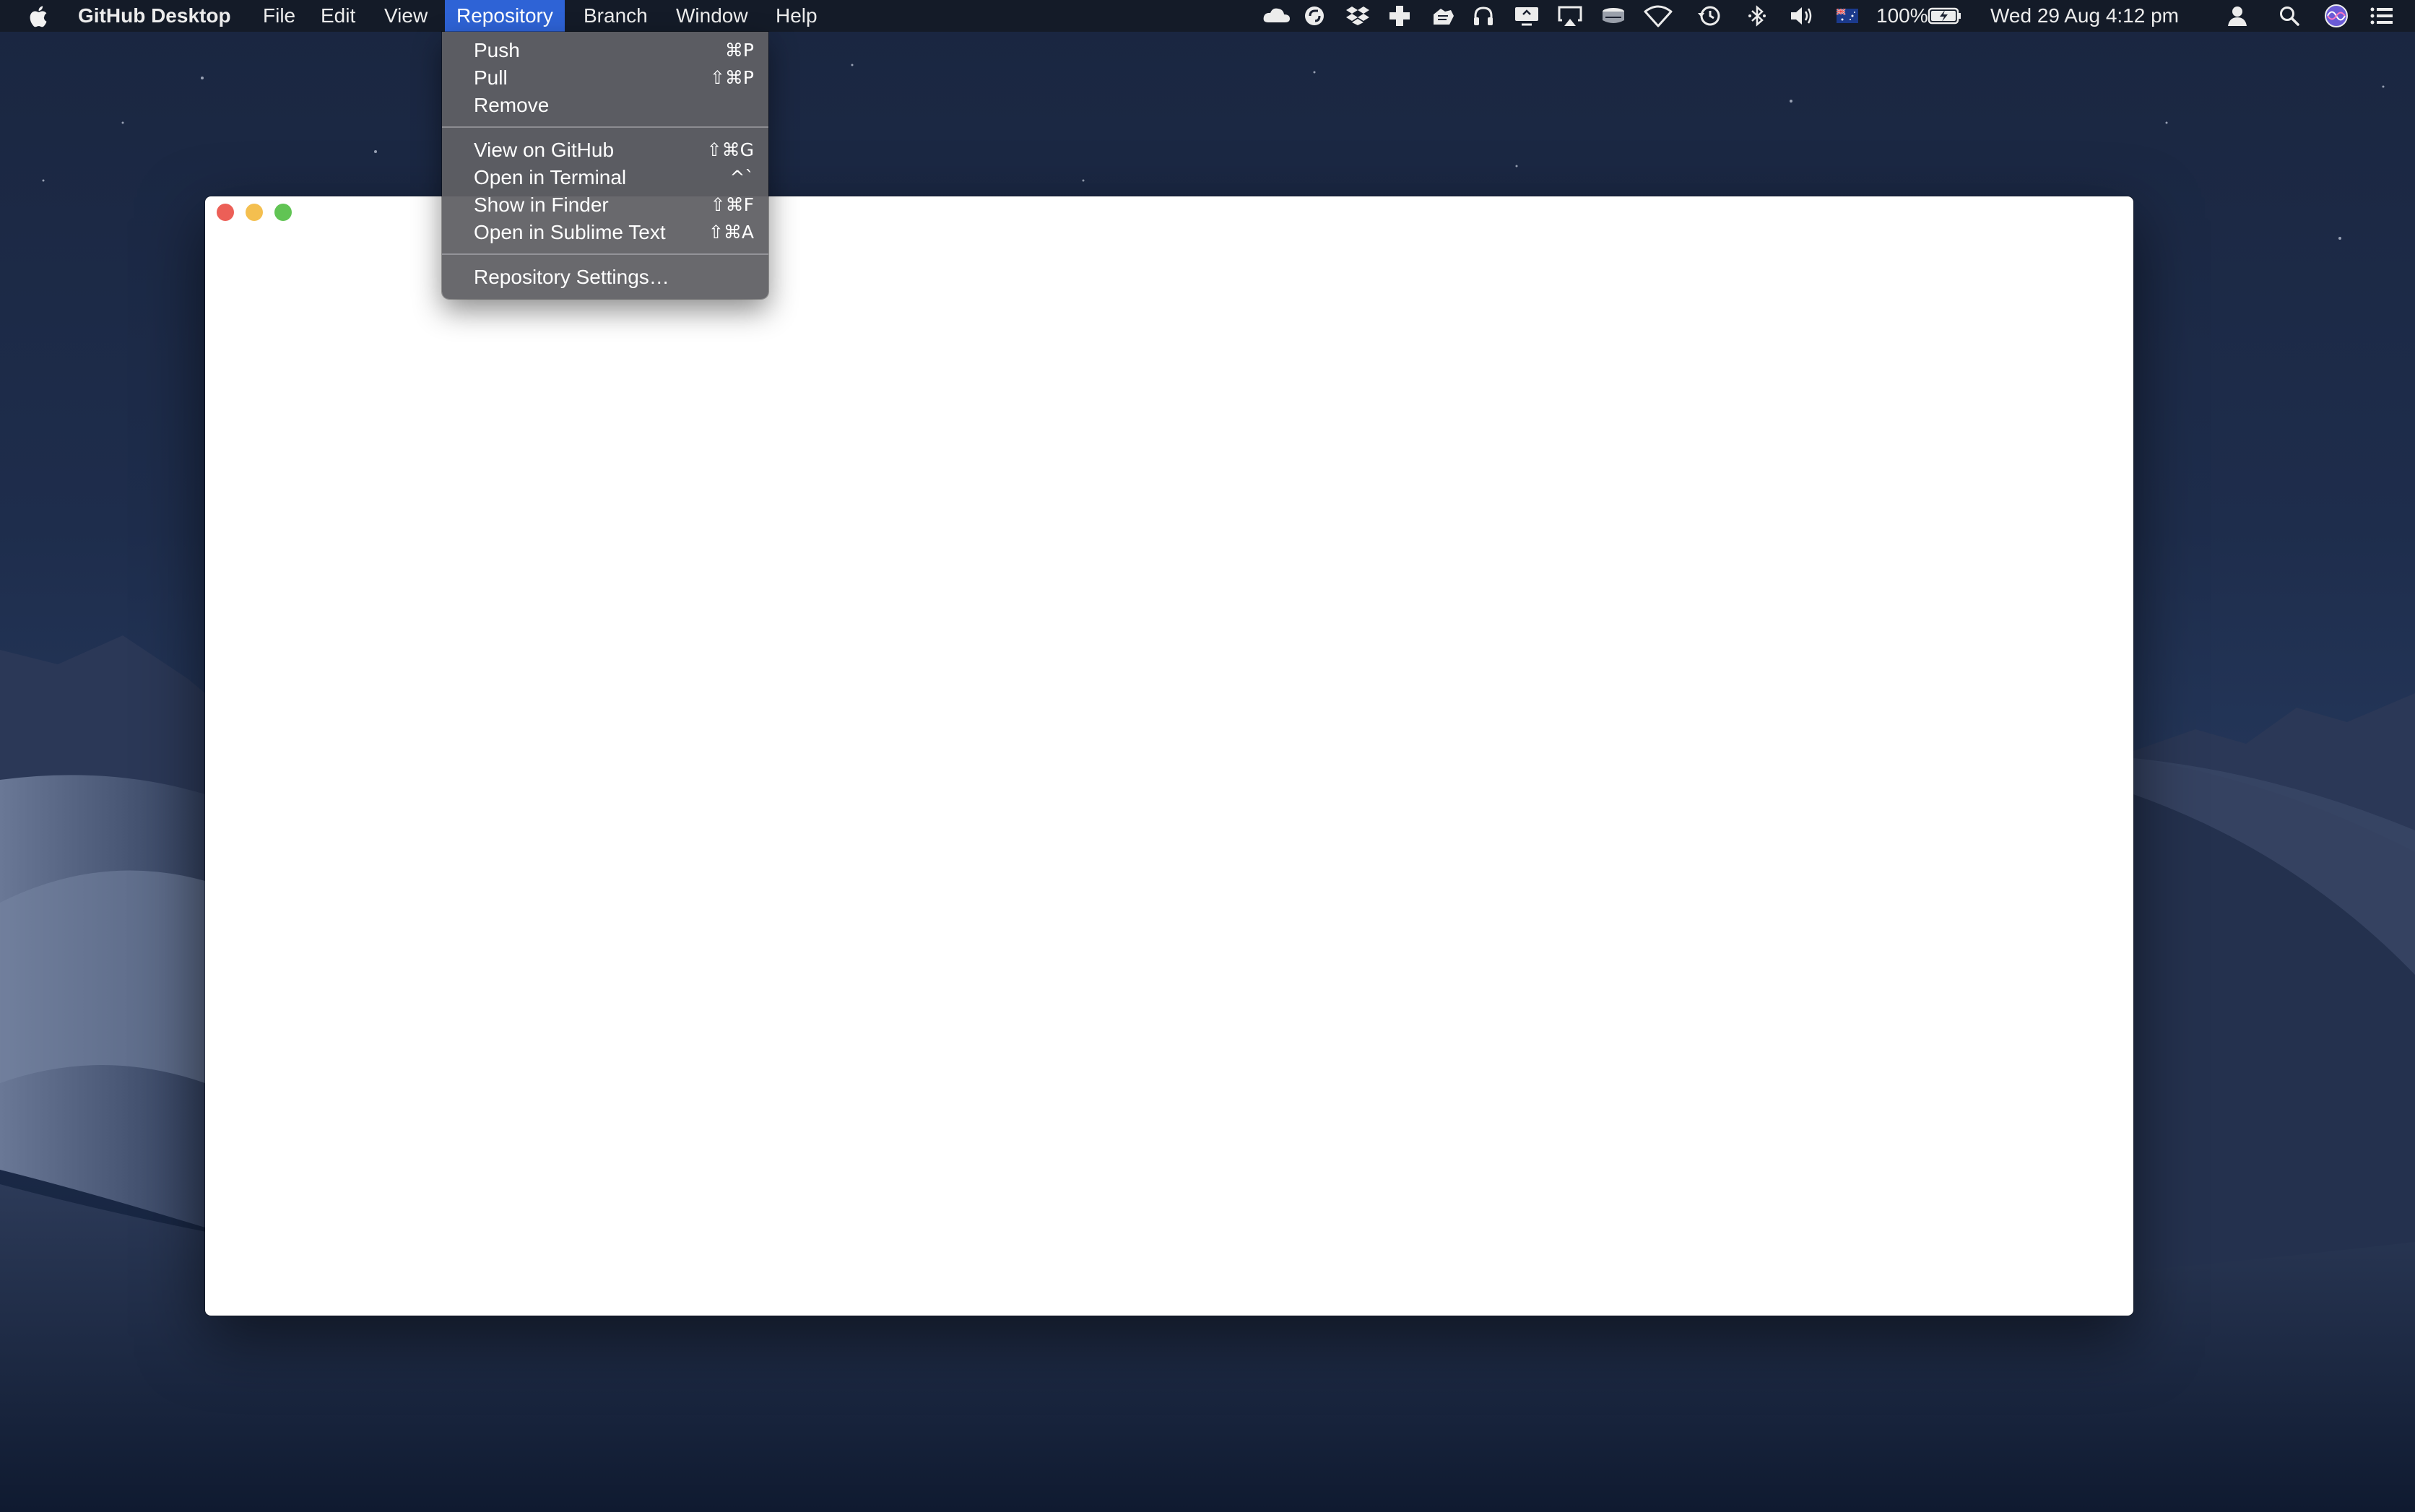  Describe the element at coordinates (1399, 16) in the screenshot. I see `plus-cross-icon` at that location.